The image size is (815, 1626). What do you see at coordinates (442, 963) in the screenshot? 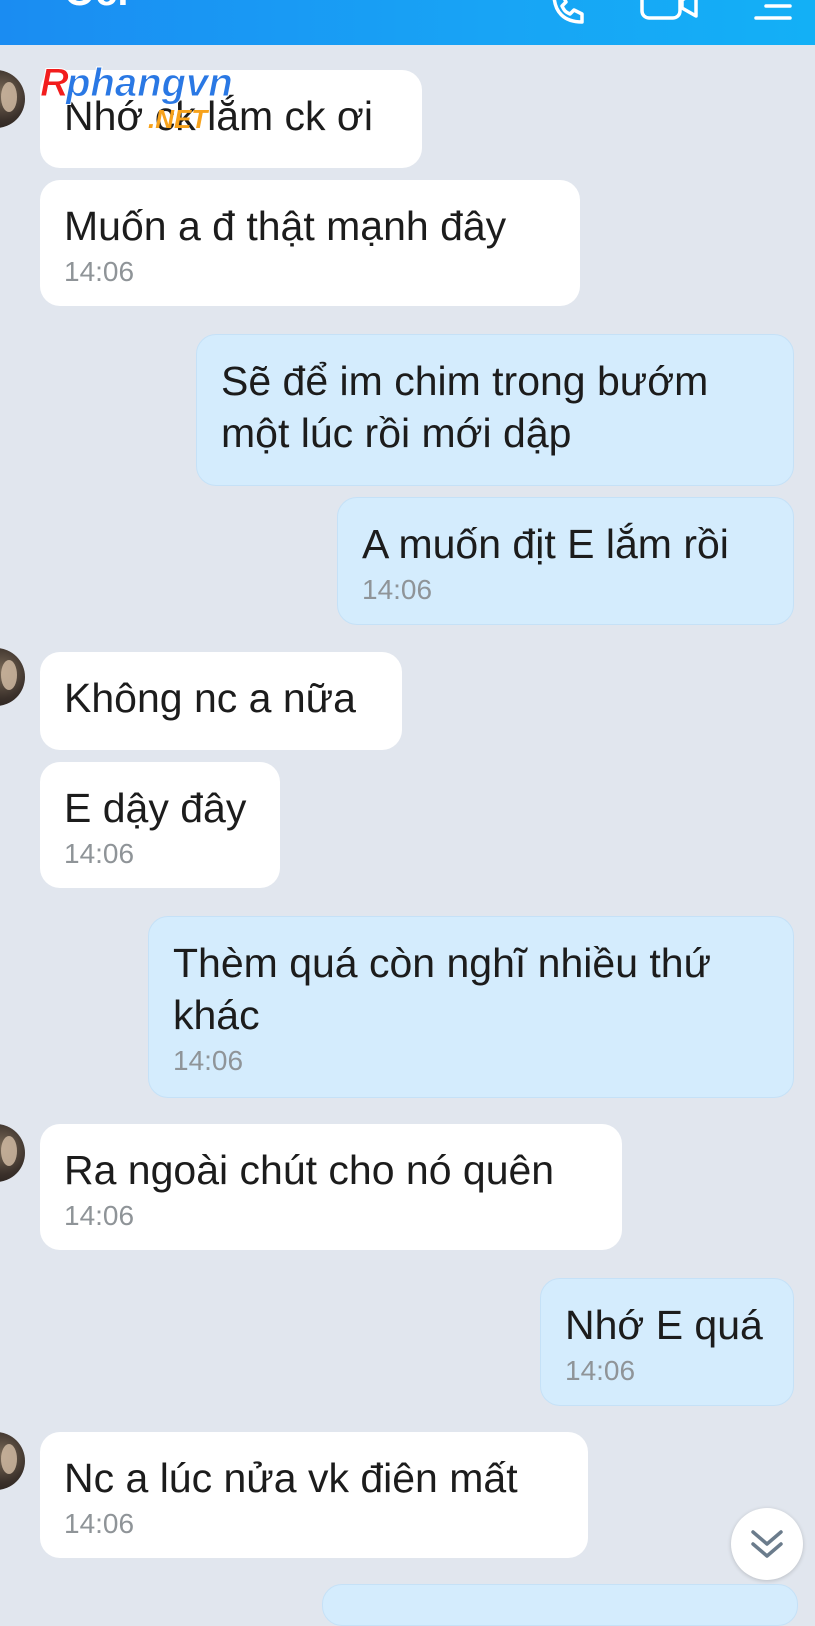
I see `message-text-line: Thèm quá còn nghĩ nhiều thứ` at bounding box center [442, 963].